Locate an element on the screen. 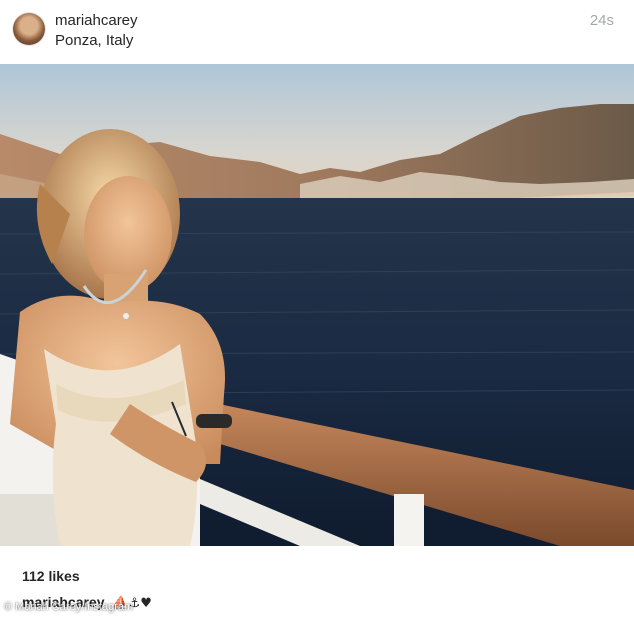  likes-count: 112 likes is located at coordinates (51, 576).